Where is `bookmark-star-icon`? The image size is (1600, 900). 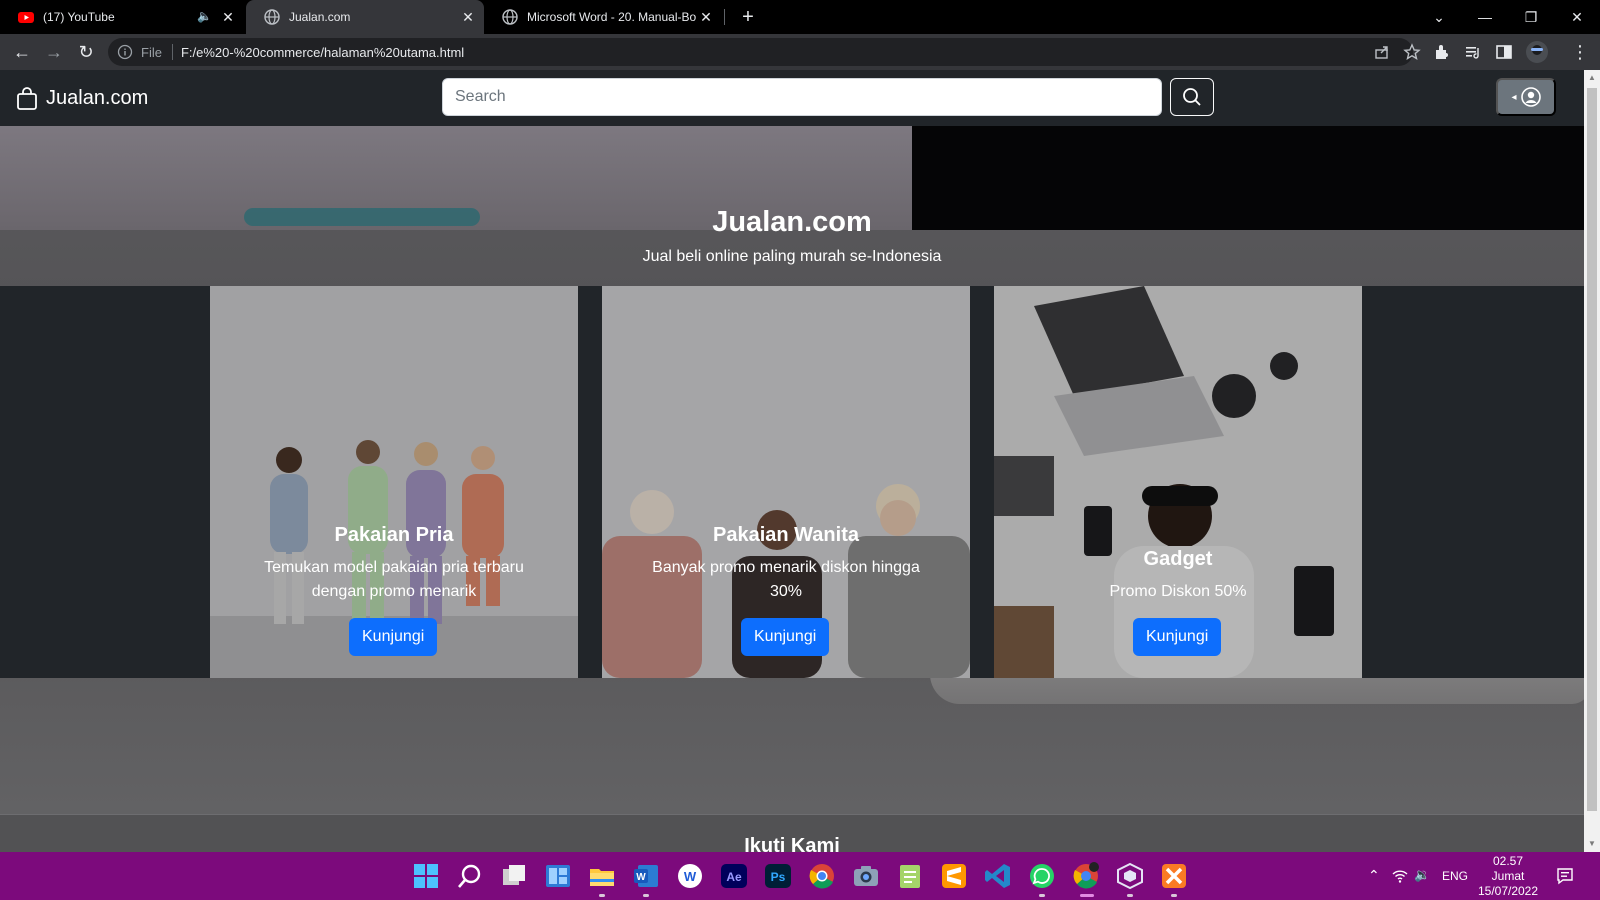 bookmark-star-icon is located at coordinates (1412, 52).